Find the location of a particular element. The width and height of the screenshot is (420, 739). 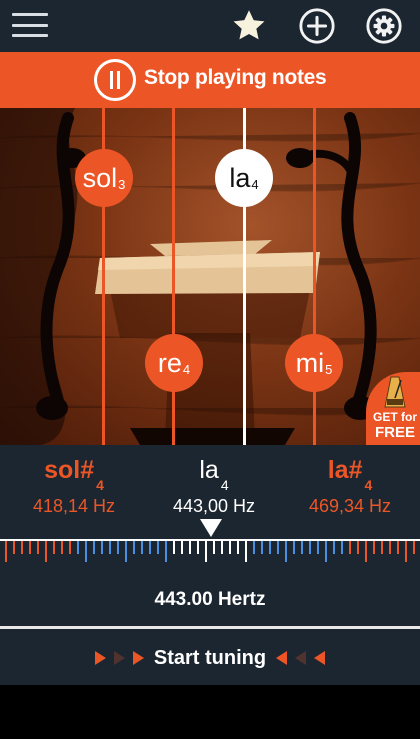

hamburger-menu-icon is located at coordinates (30, 25).